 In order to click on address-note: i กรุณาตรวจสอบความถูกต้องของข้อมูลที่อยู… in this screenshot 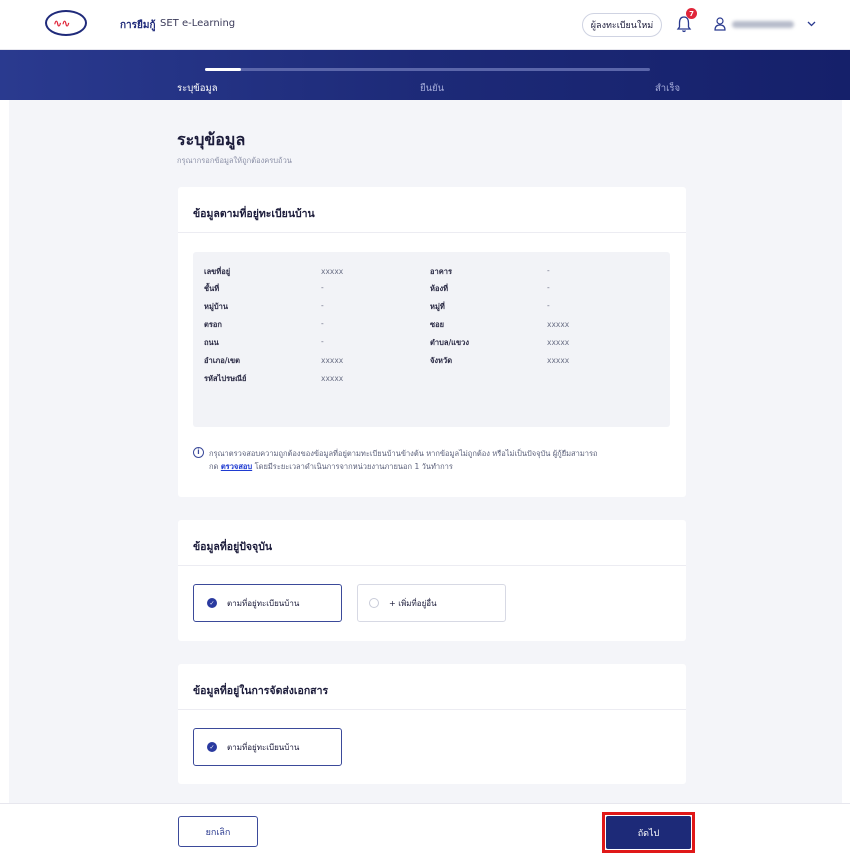, I will do `click(433, 460)`.